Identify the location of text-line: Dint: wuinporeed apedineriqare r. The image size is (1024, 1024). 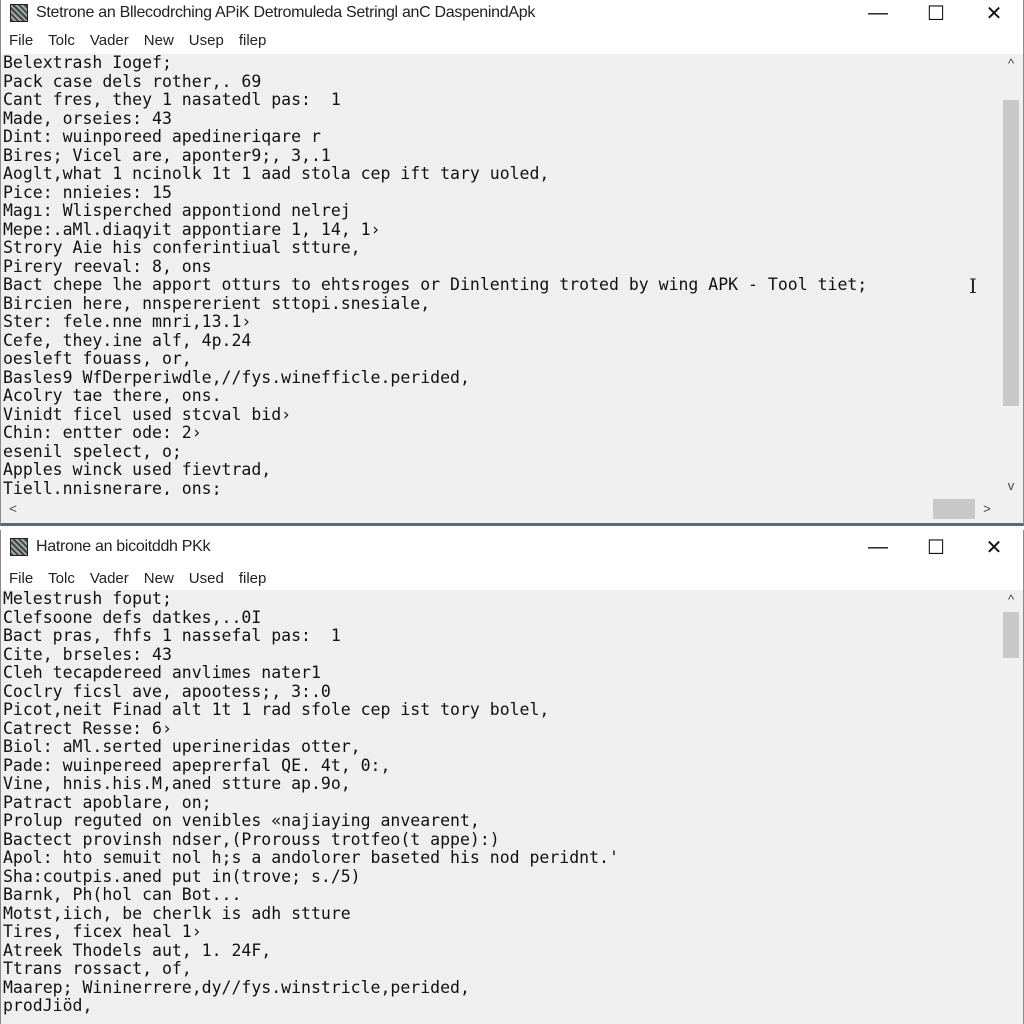
(162, 136).